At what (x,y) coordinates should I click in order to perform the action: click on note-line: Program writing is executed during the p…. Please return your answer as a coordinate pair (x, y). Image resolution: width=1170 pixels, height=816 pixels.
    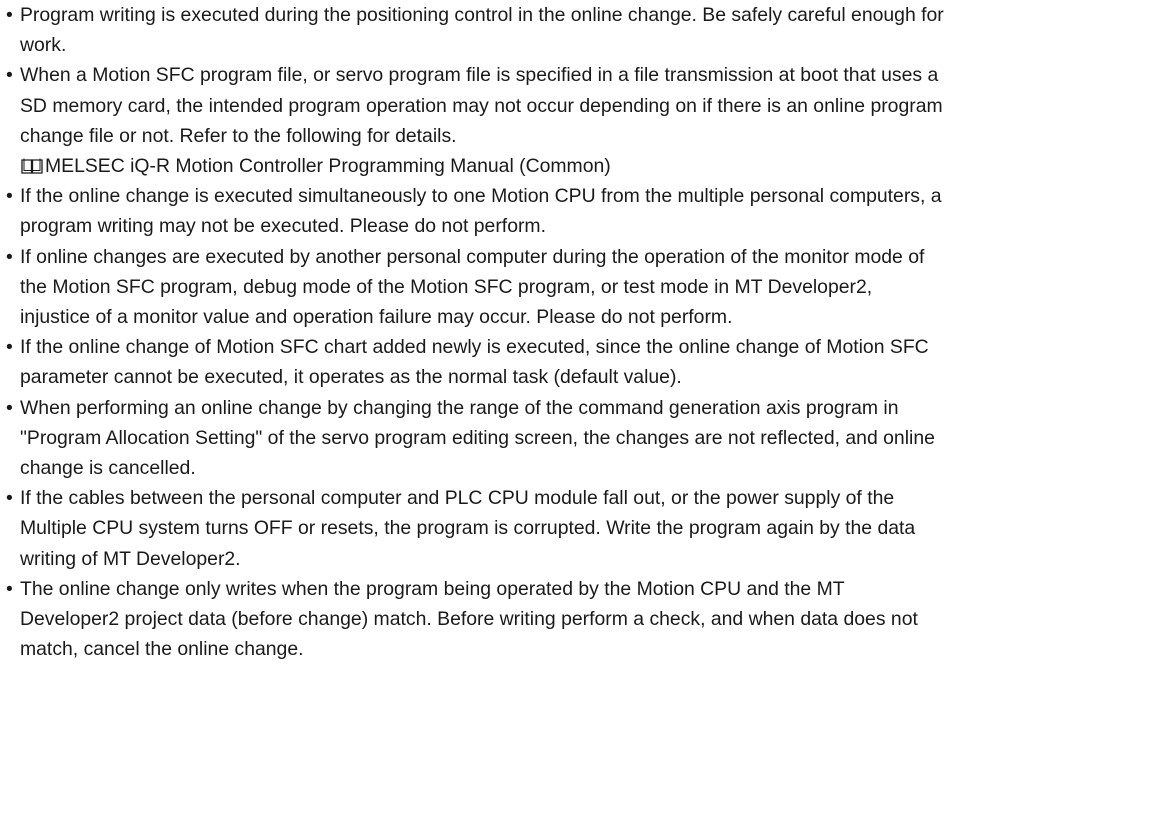
    Looking at the image, I should click on (482, 15).